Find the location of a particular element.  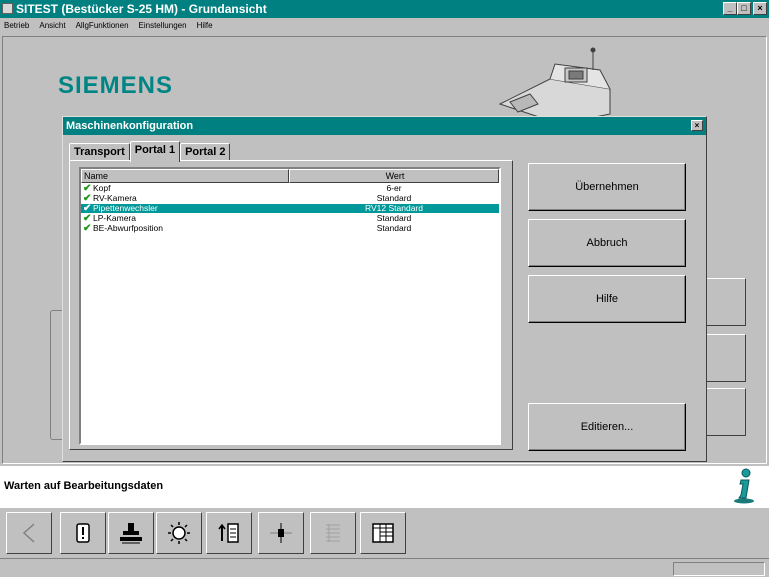

back-button is located at coordinates (29, 533).